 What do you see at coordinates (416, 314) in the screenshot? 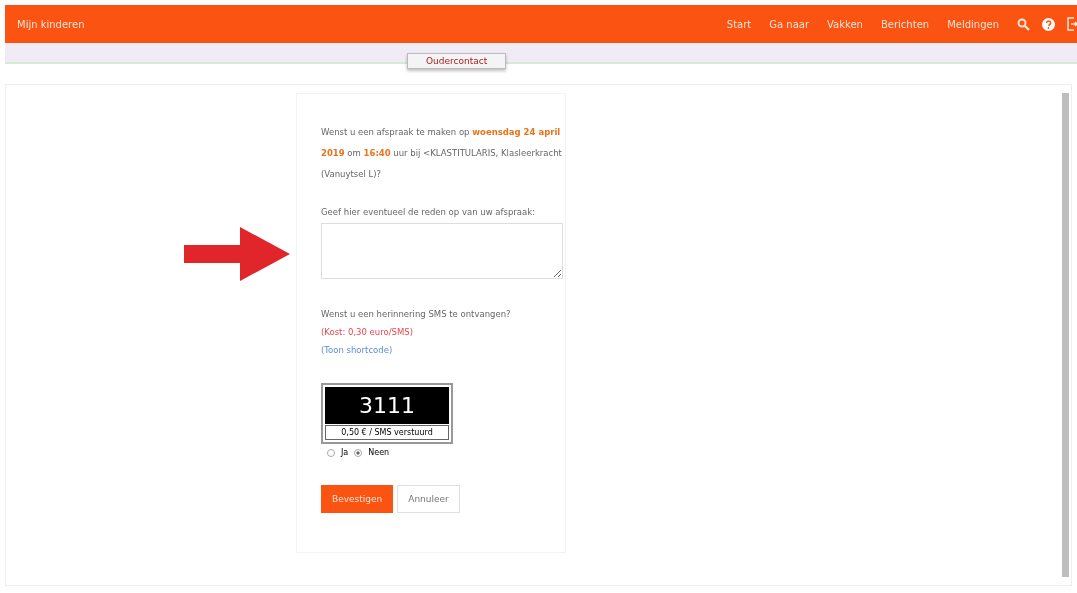
I see `sms-question: Wenst u een herinnering SMS te ontvangen?` at bounding box center [416, 314].